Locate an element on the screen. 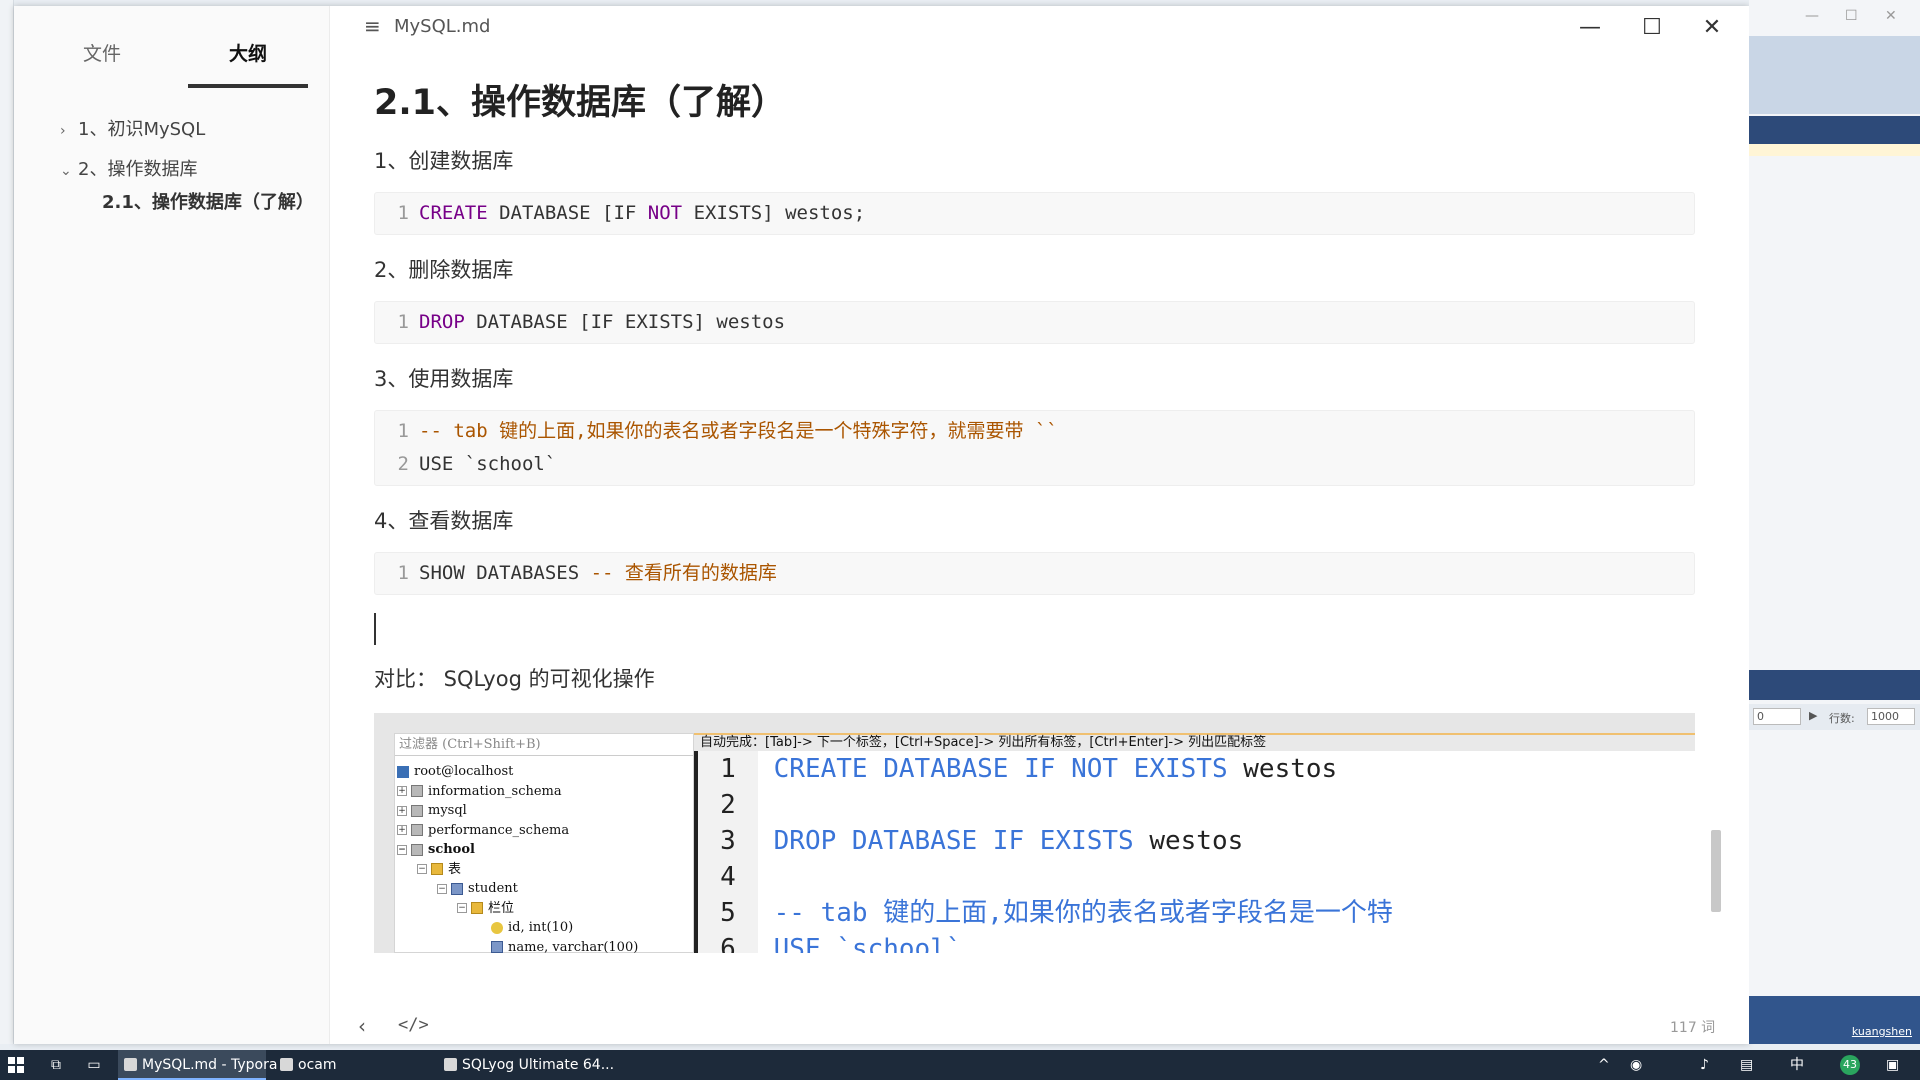 The image size is (1920, 1080). tree-node-label: root@localhost is located at coordinates (464, 771).